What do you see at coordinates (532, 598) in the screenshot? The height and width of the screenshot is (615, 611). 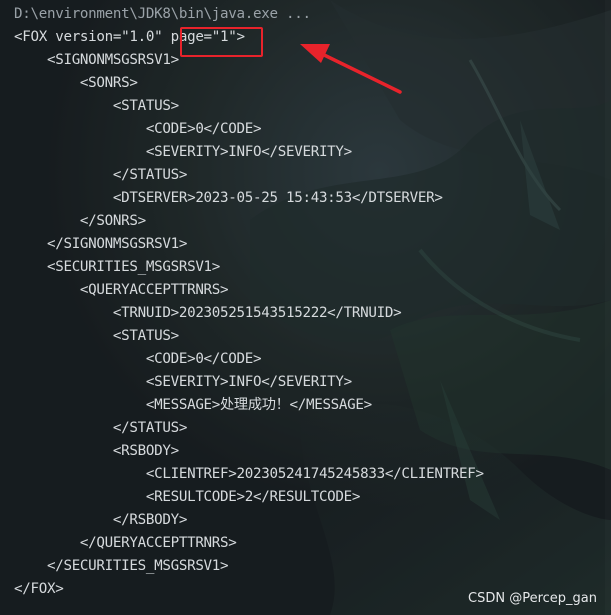 I see `watermark: CSDN @Percep_gan` at bounding box center [532, 598].